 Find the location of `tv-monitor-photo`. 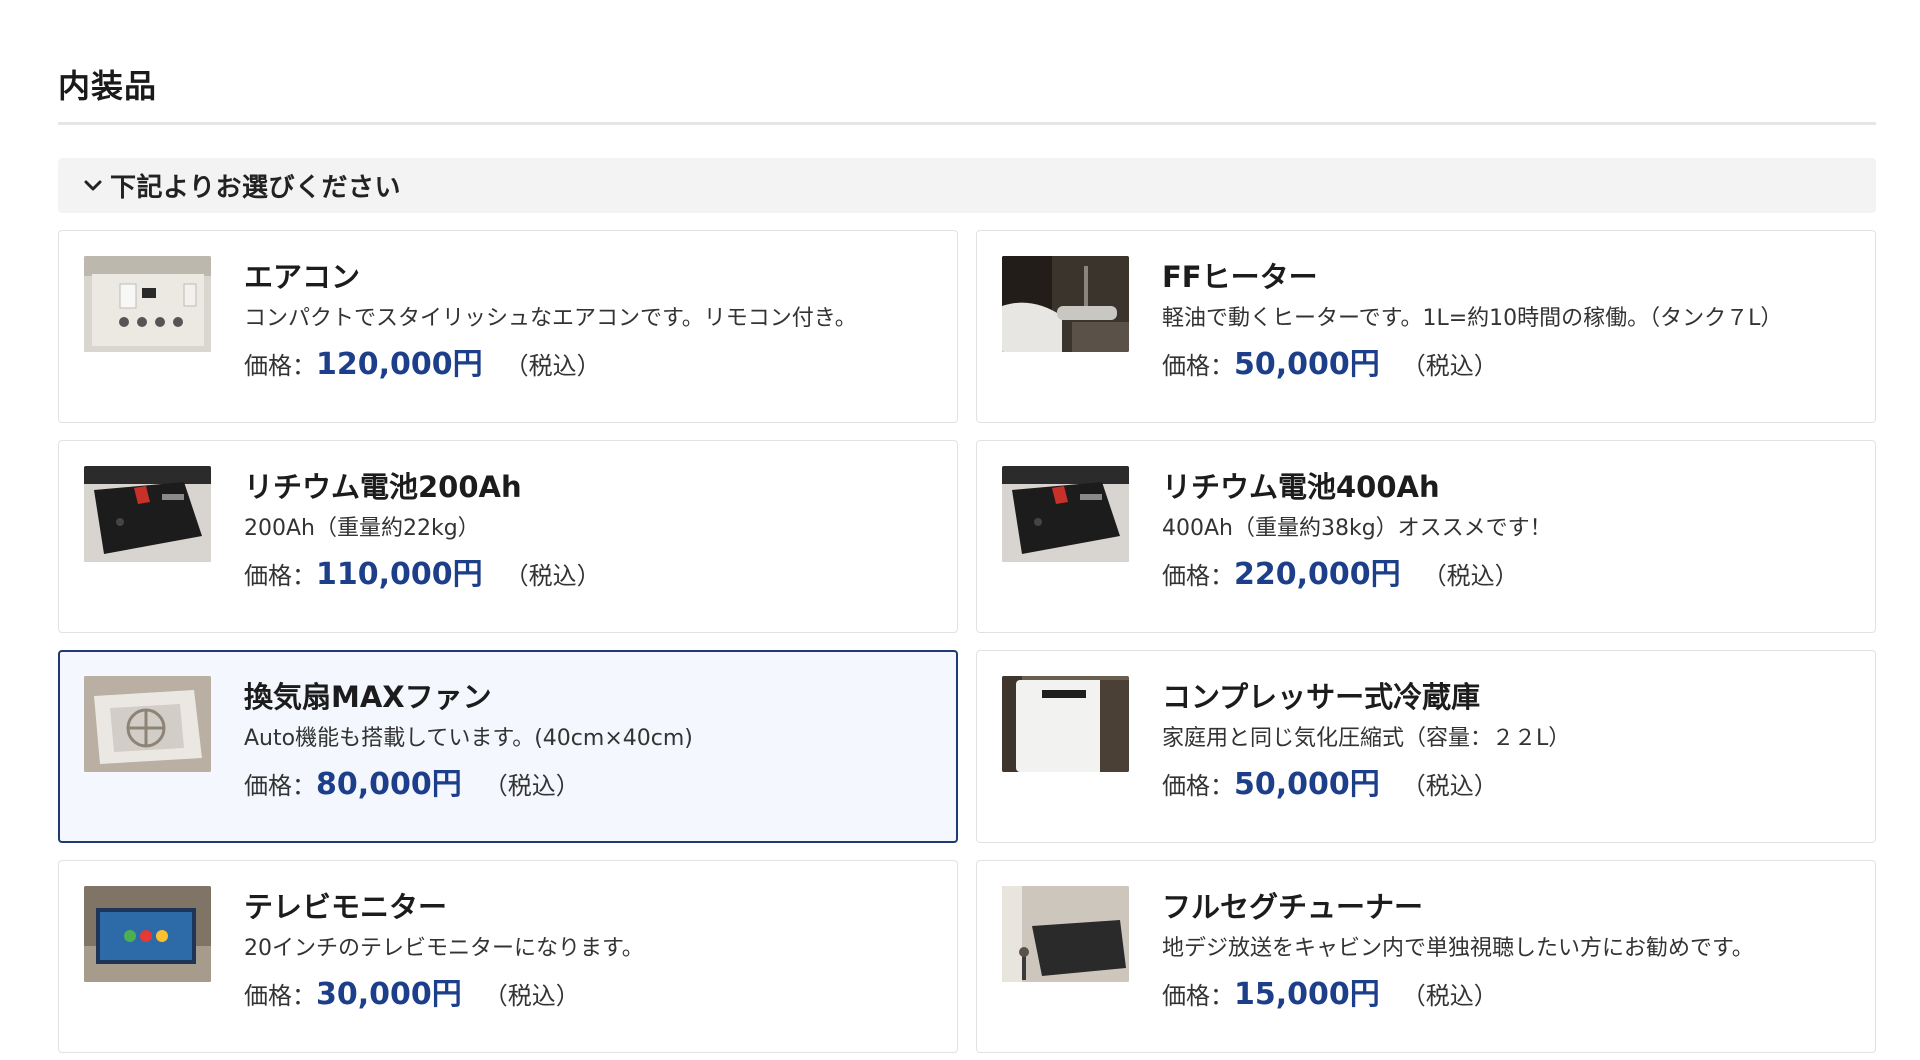

tv-monitor-photo is located at coordinates (147, 934).